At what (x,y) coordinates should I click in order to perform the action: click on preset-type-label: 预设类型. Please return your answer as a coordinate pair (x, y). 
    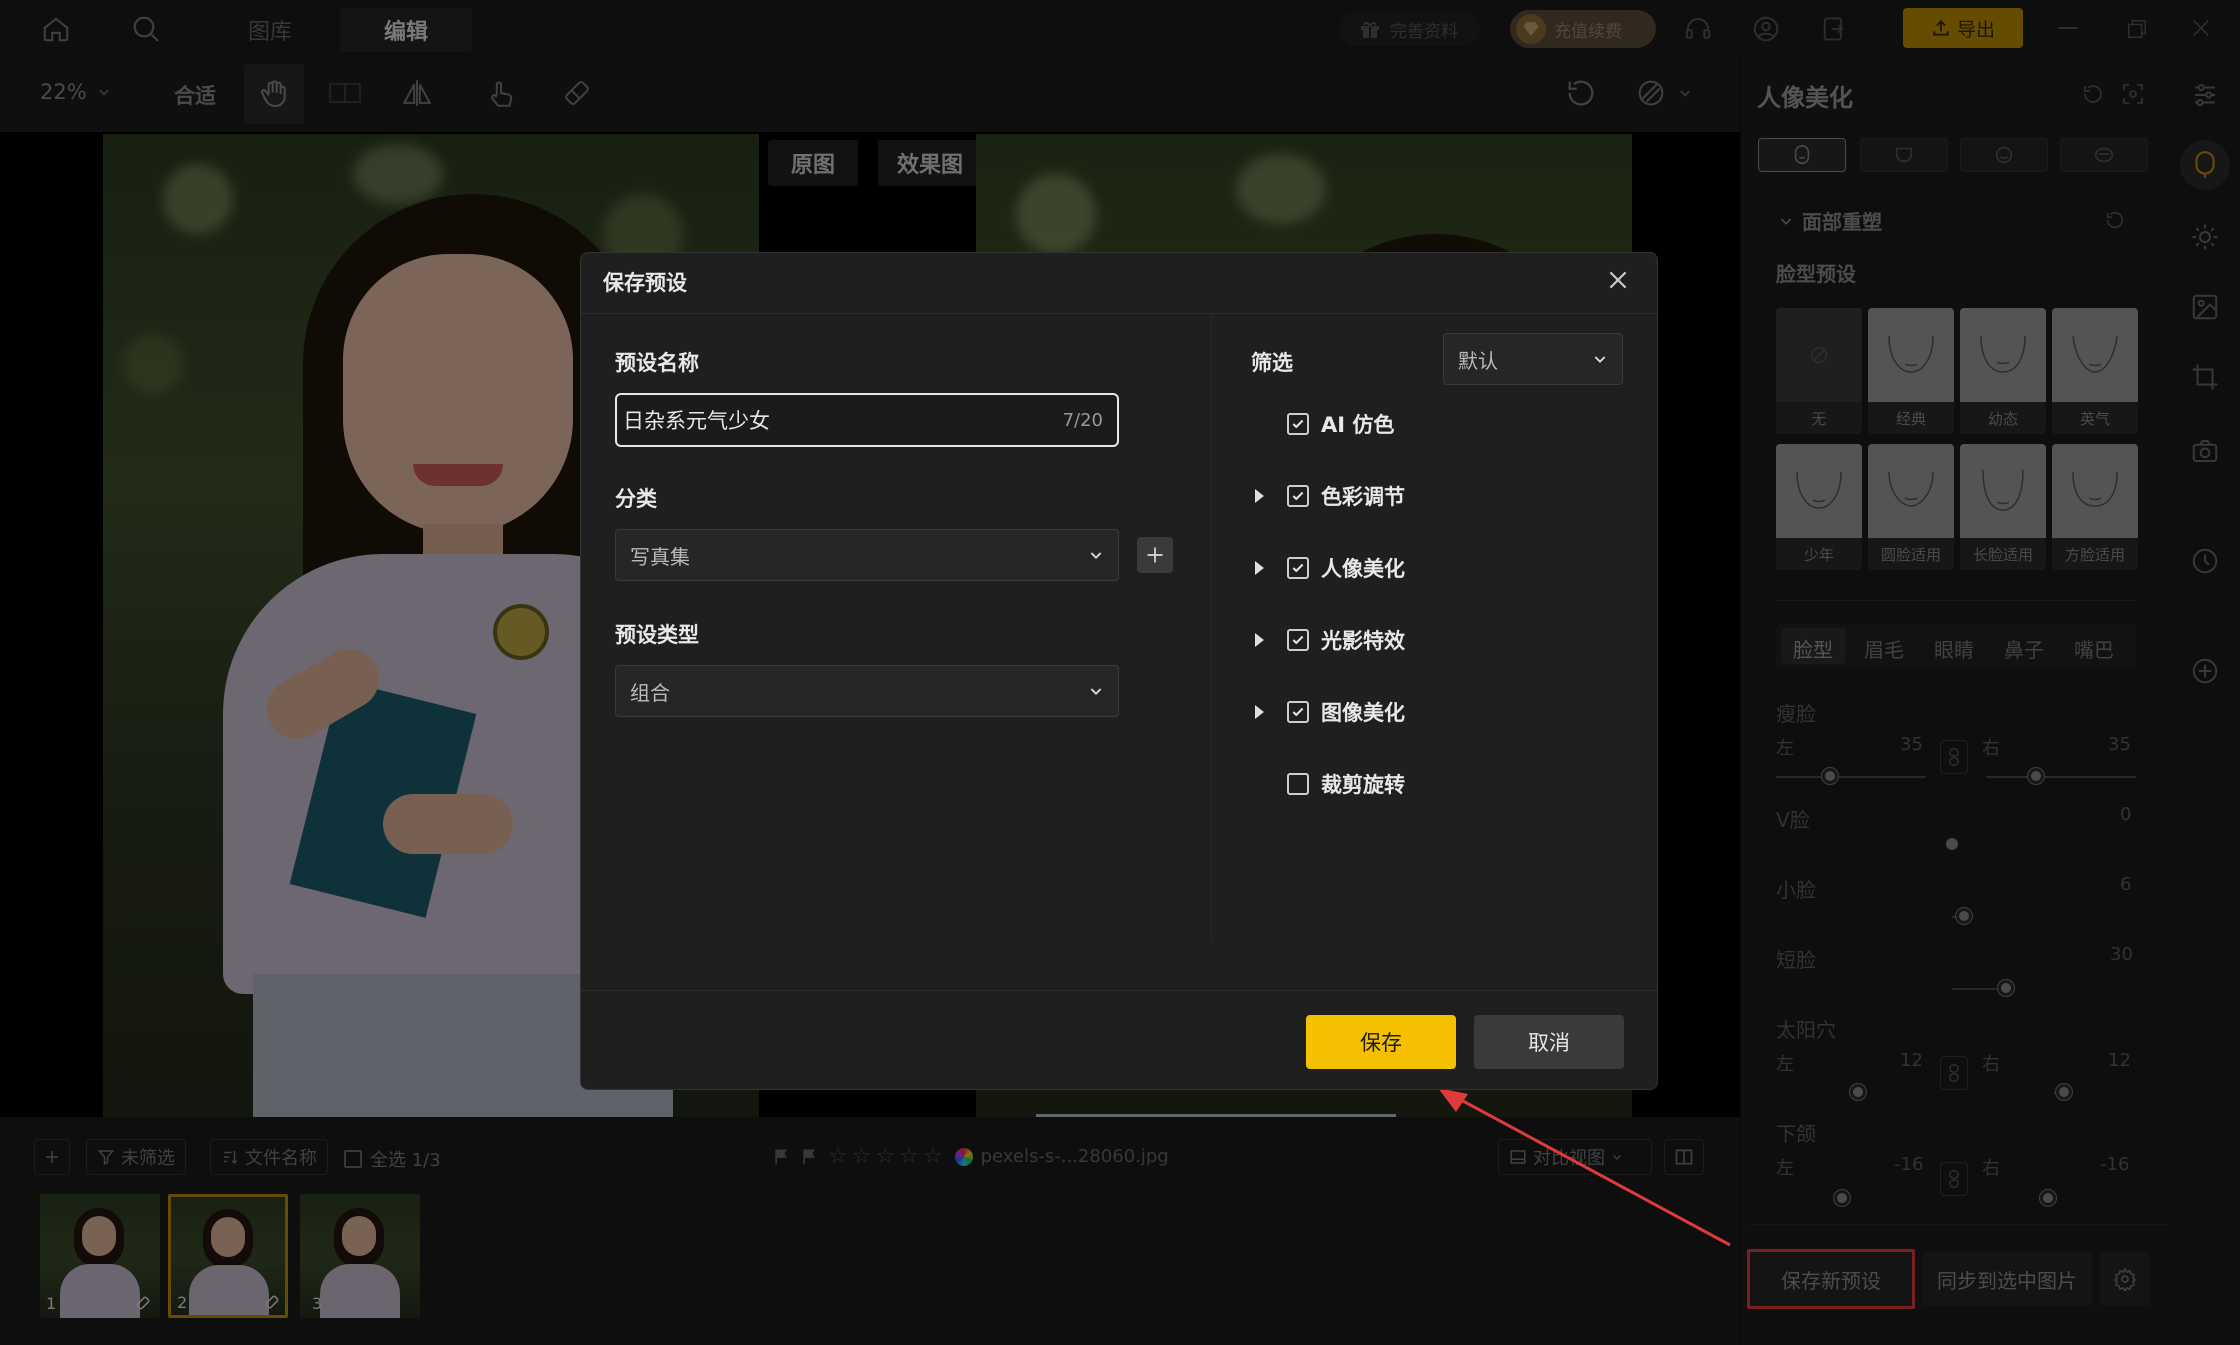
    Looking at the image, I should click on (657, 635).